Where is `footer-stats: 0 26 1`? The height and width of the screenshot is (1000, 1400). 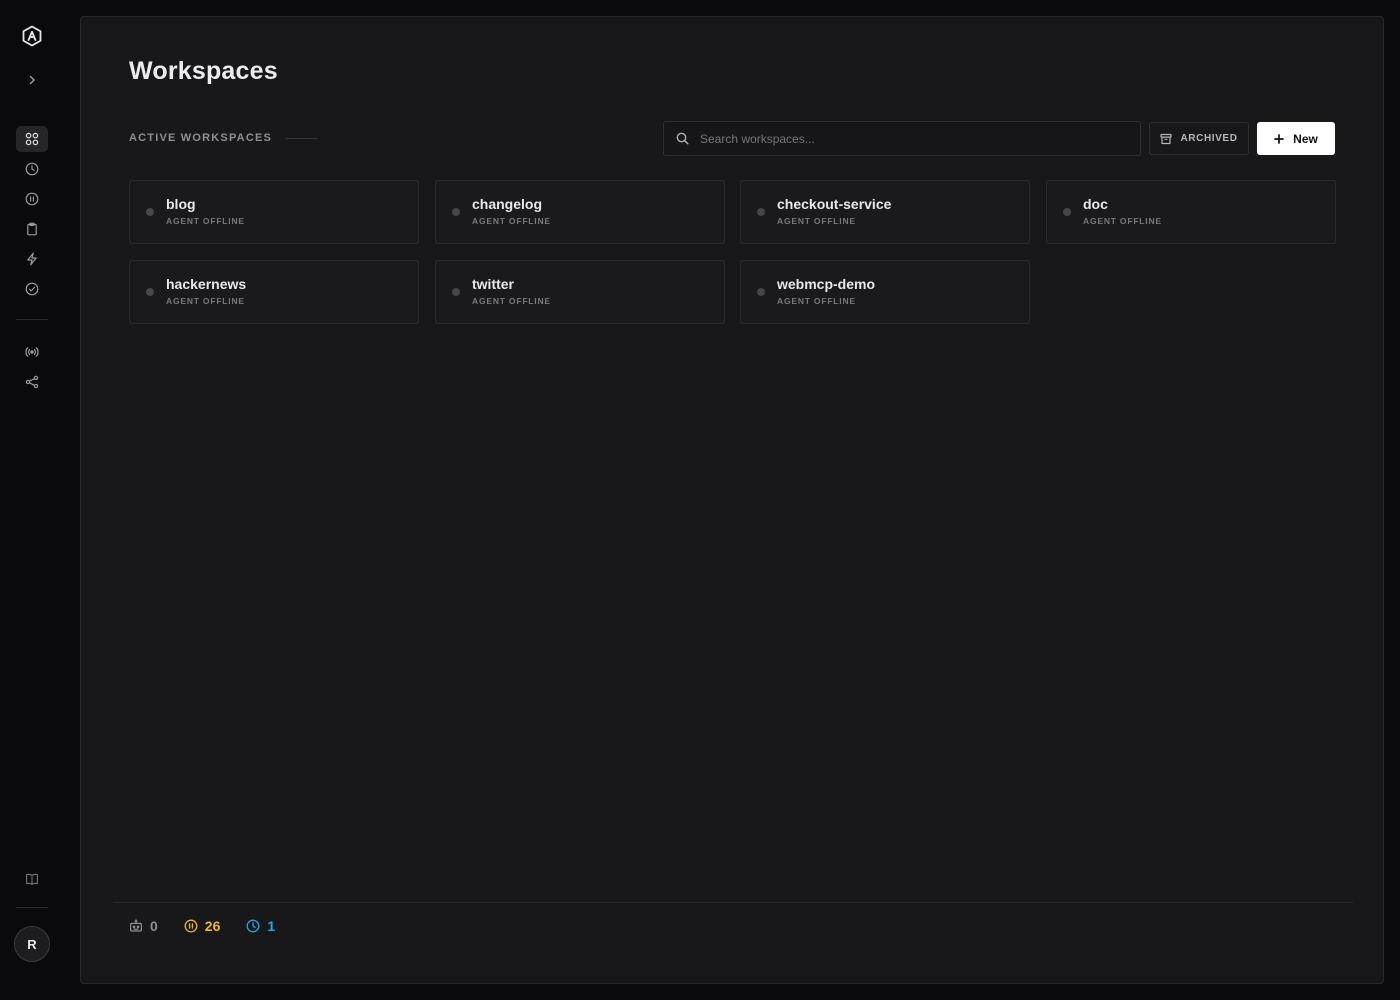 footer-stats: 0 26 1 is located at coordinates (202, 926).